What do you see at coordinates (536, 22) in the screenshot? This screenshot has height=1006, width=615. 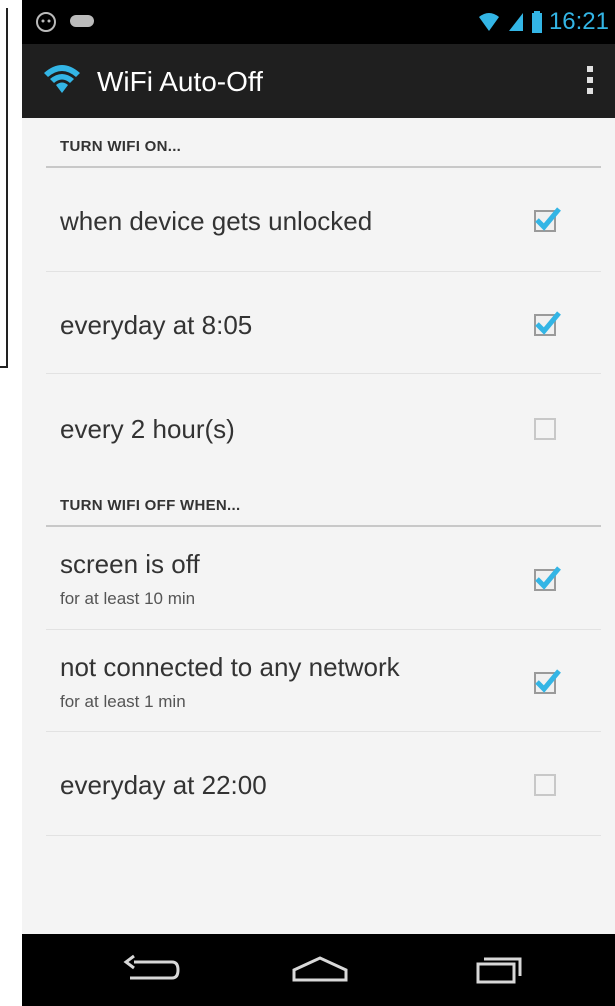 I see `battery-icon` at bounding box center [536, 22].